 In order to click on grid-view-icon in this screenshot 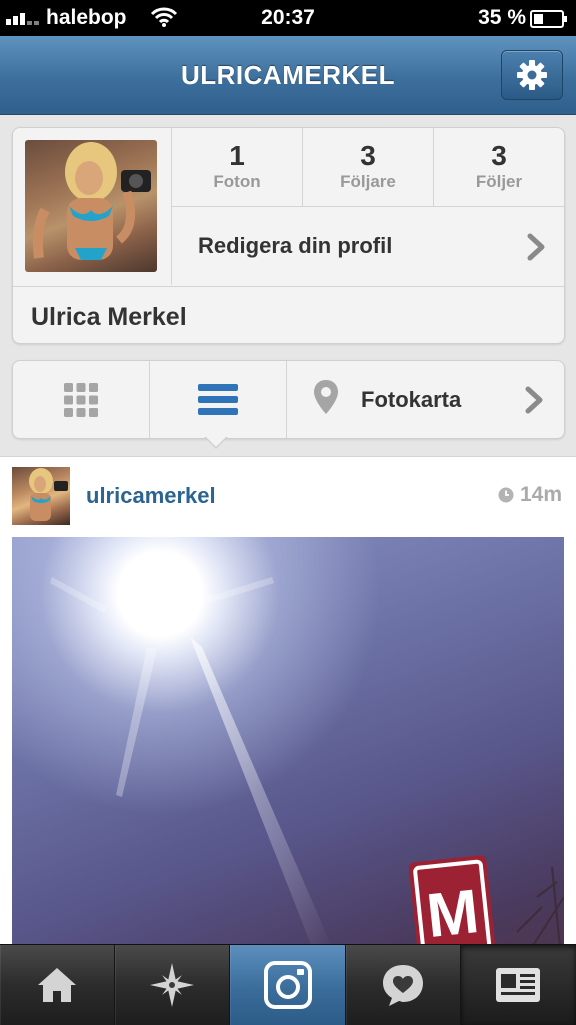, I will do `click(81, 399)`.